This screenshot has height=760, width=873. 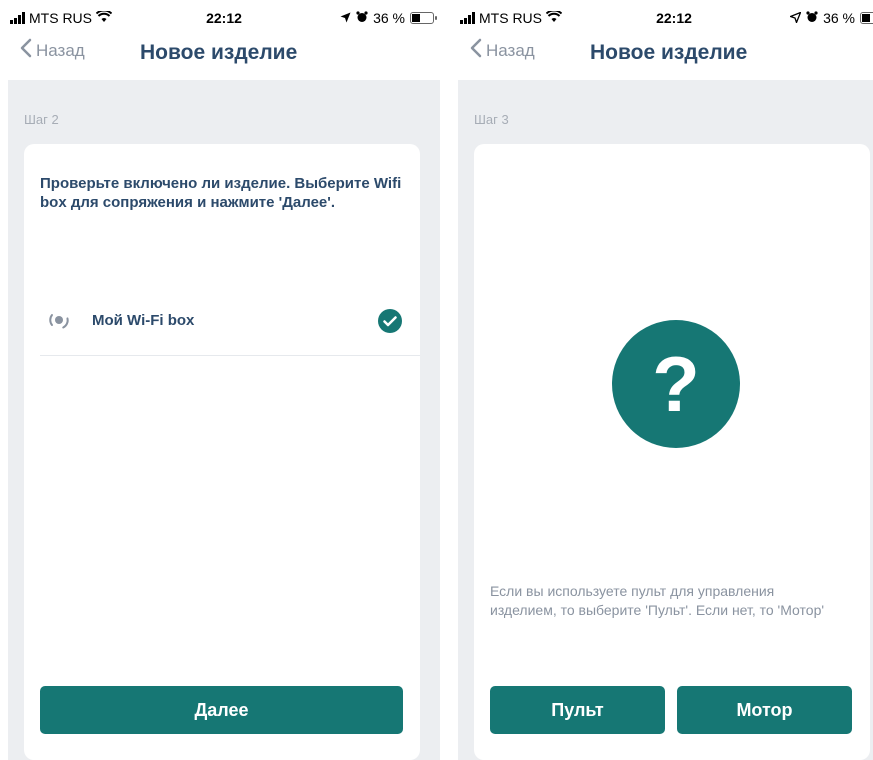 I want to click on motor-button: Мотор, so click(x=764, y=710).